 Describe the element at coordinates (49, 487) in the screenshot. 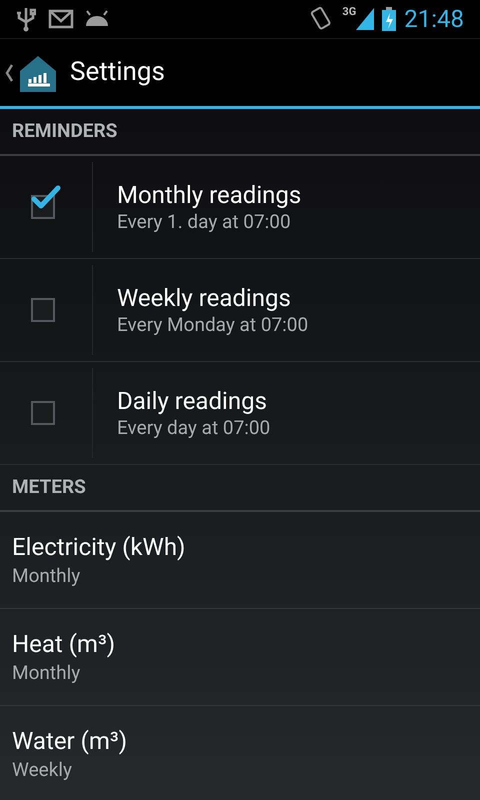

I see `section-header: METERS` at that location.